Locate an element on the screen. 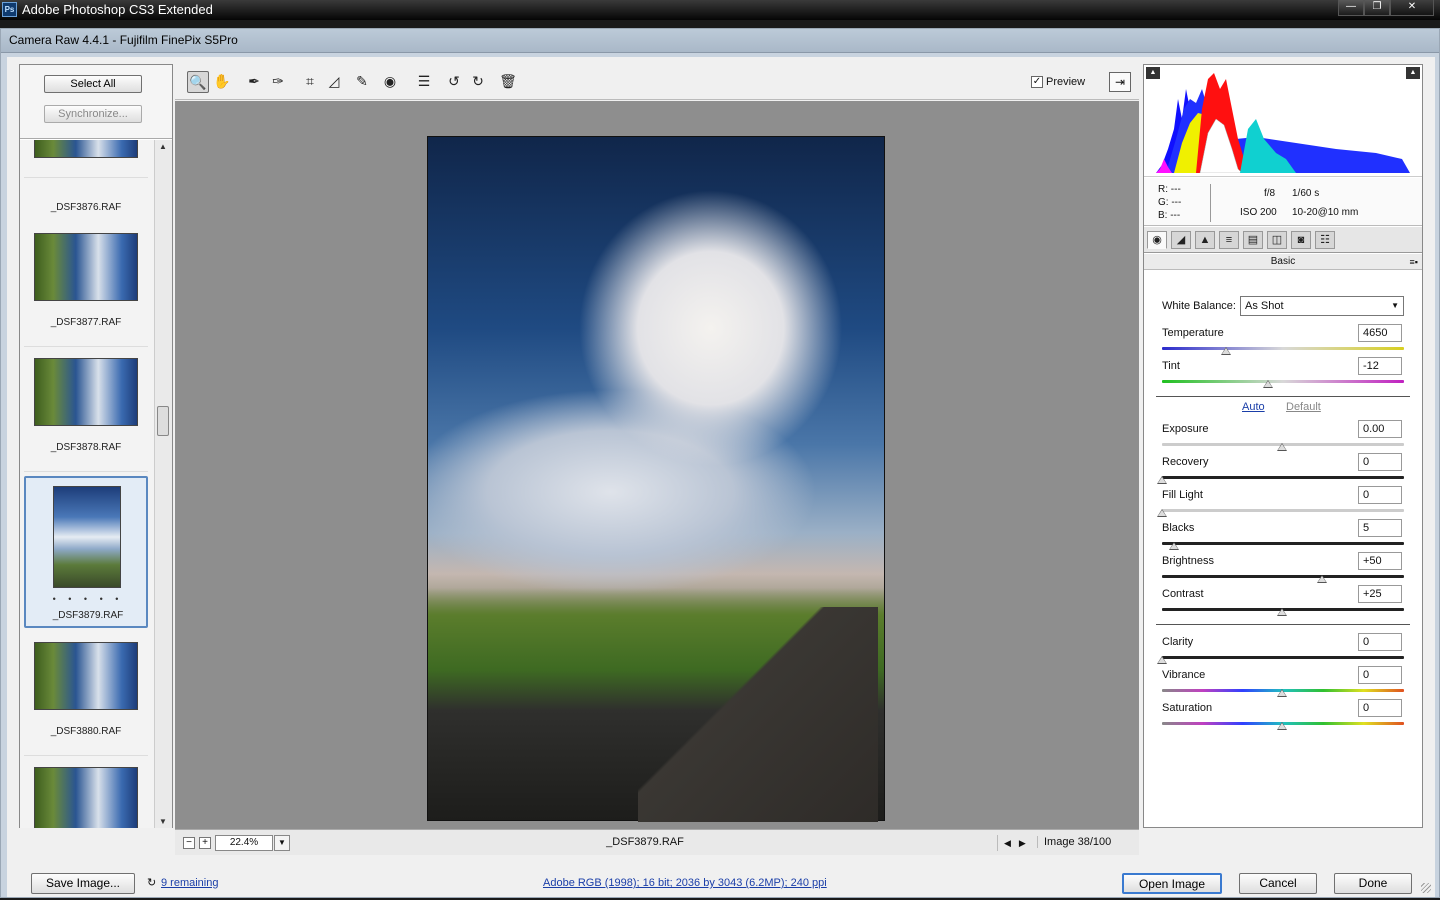  resize-grip-icon is located at coordinates (1426, 888).